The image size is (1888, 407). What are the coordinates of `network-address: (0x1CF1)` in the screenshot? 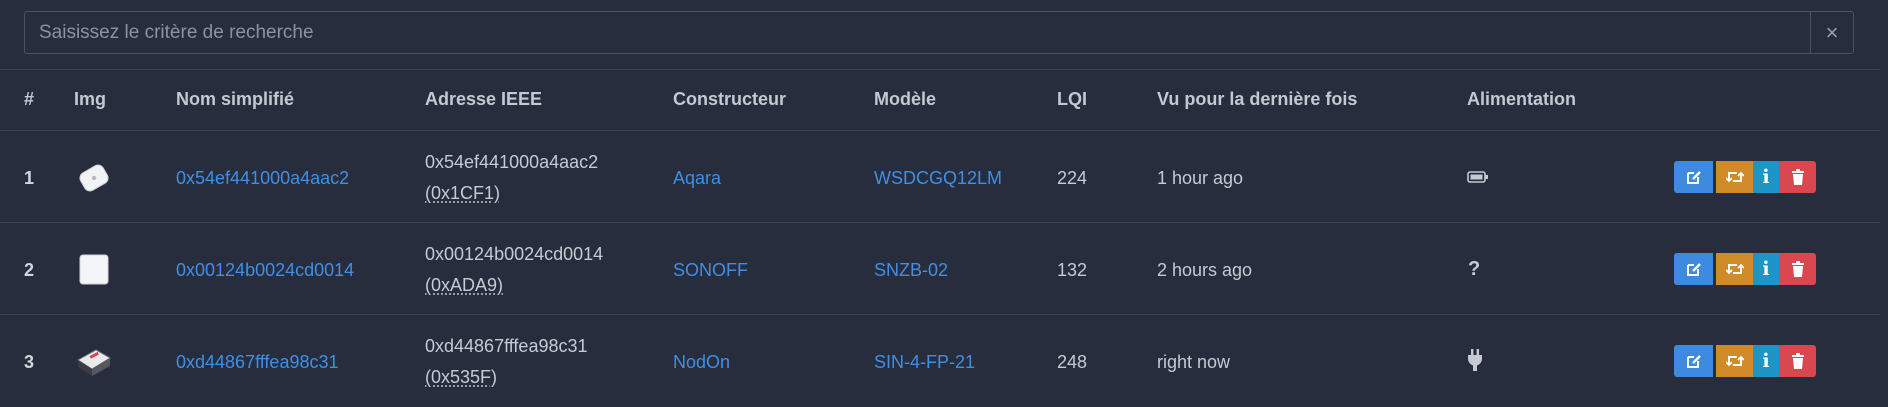 It's located at (462, 193).